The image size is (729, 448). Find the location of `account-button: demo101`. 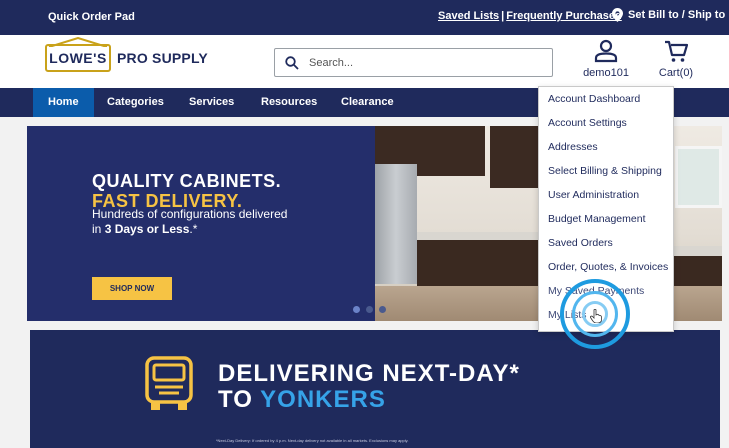

account-button: demo101 is located at coordinates (606, 59).